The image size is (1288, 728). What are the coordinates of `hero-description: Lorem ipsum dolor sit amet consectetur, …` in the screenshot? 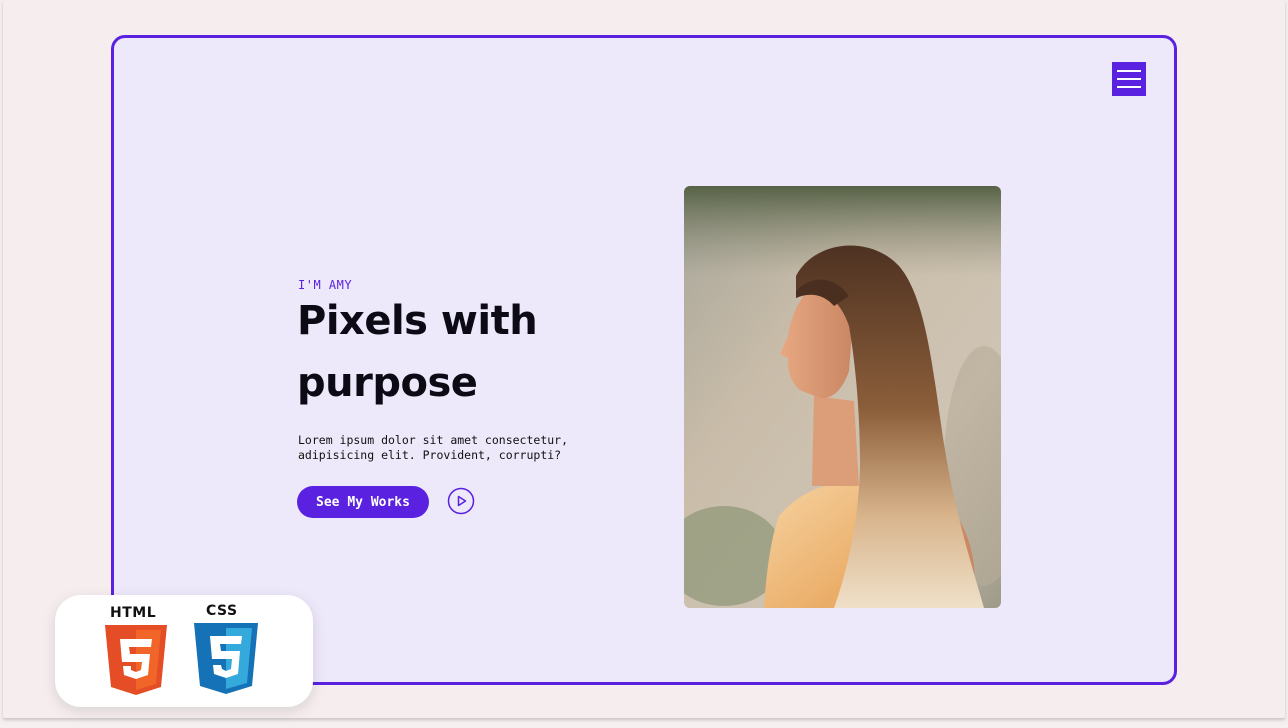 It's located at (443, 448).